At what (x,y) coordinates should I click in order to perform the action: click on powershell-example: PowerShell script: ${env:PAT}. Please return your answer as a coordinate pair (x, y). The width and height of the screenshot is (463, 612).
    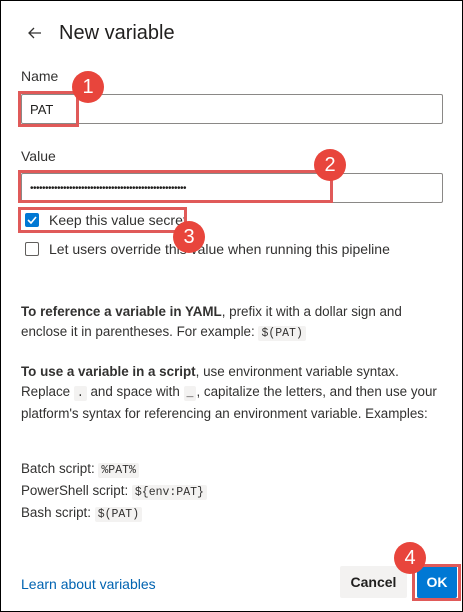
    Looking at the image, I should click on (233, 492).